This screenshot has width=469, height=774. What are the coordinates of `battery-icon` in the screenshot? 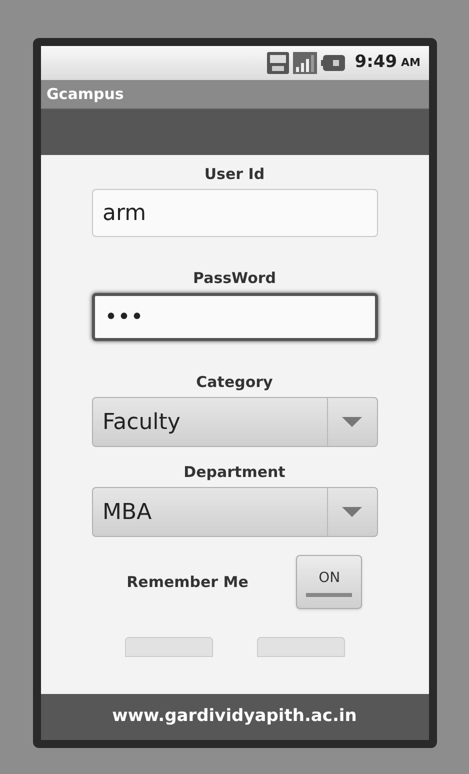 It's located at (332, 63).